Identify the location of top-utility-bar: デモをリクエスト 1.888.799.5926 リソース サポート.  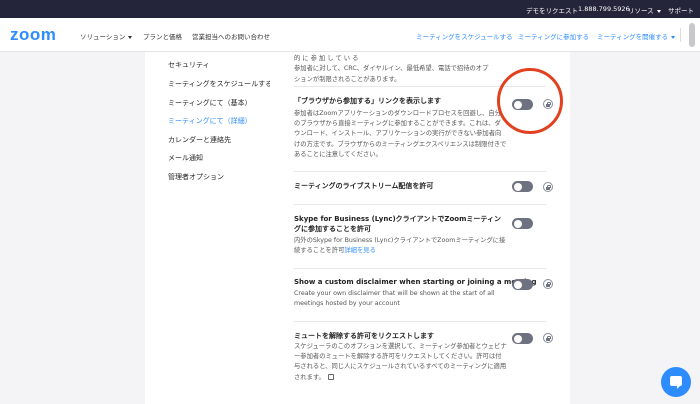
(350, 9).